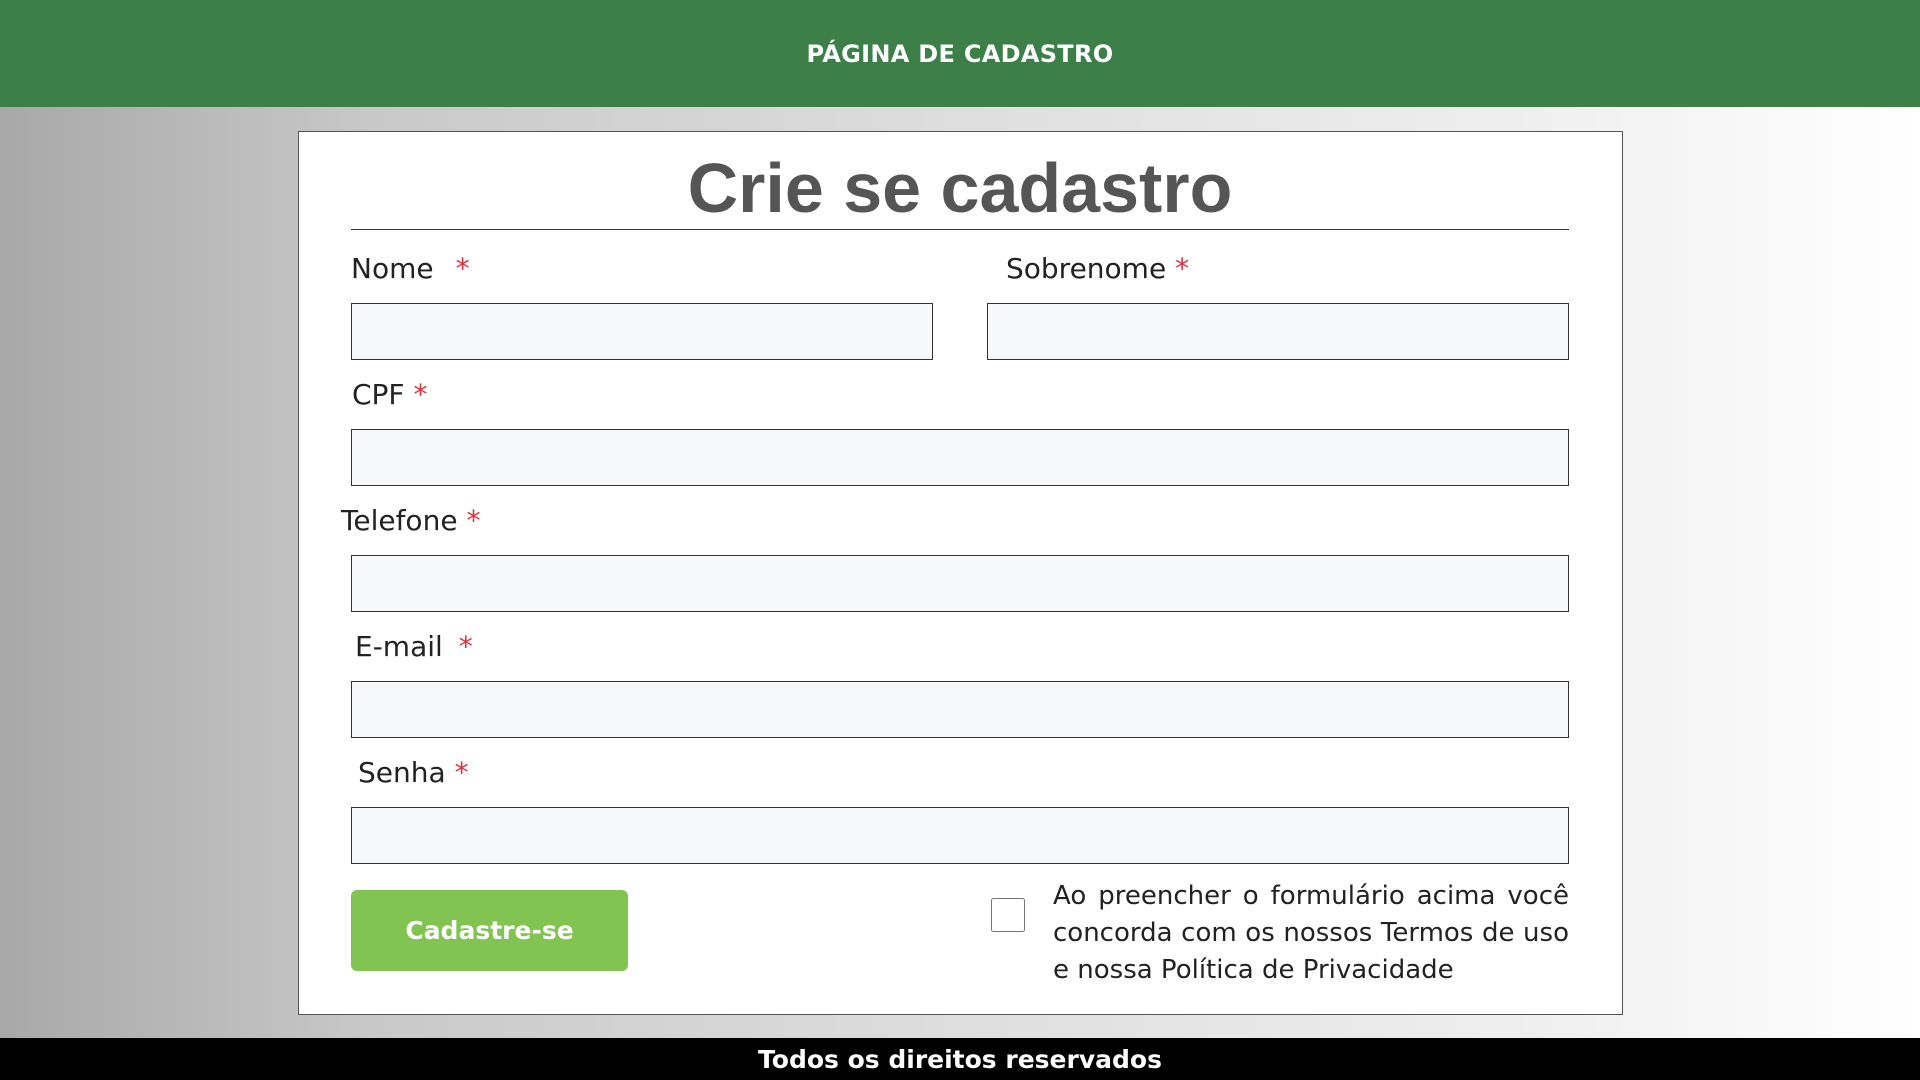 This screenshot has height=1080, width=1920. What do you see at coordinates (642, 331) in the screenshot?
I see `nome-input` at bounding box center [642, 331].